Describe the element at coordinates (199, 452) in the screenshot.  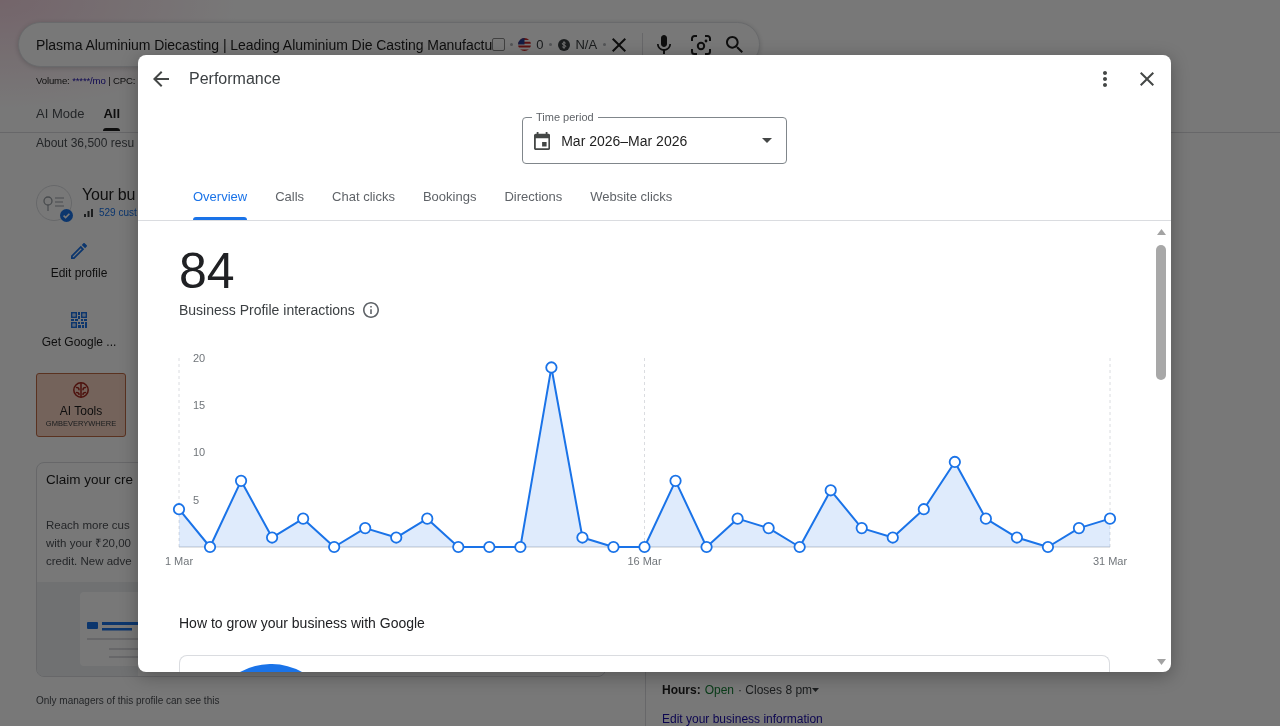
I see `axis-label: 10` at that location.